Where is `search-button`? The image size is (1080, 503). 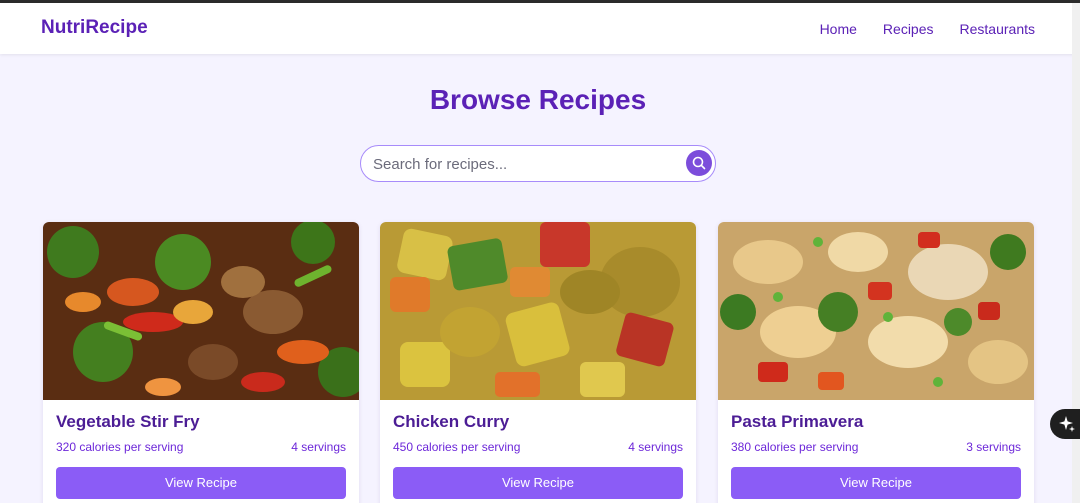 search-button is located at coordinates (699, 163).